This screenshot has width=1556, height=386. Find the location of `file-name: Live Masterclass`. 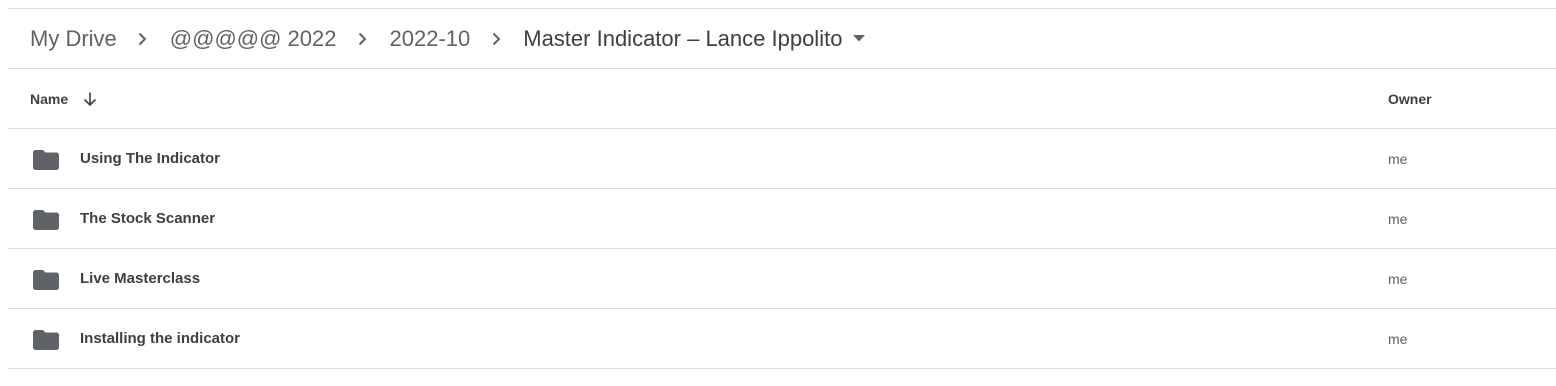

file-name: Live Masterclass is located at coordinates (140, 278).